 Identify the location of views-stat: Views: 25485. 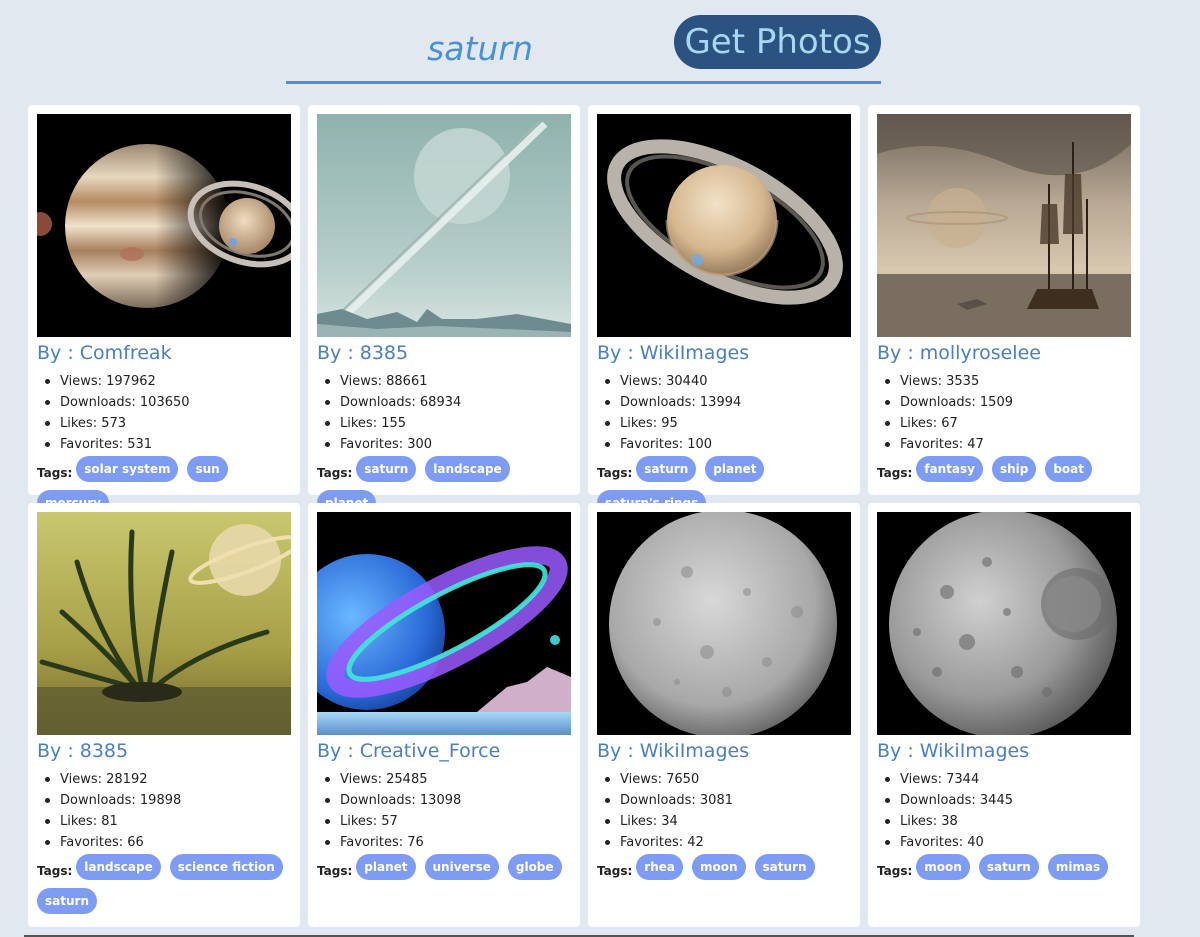
(392, 779).